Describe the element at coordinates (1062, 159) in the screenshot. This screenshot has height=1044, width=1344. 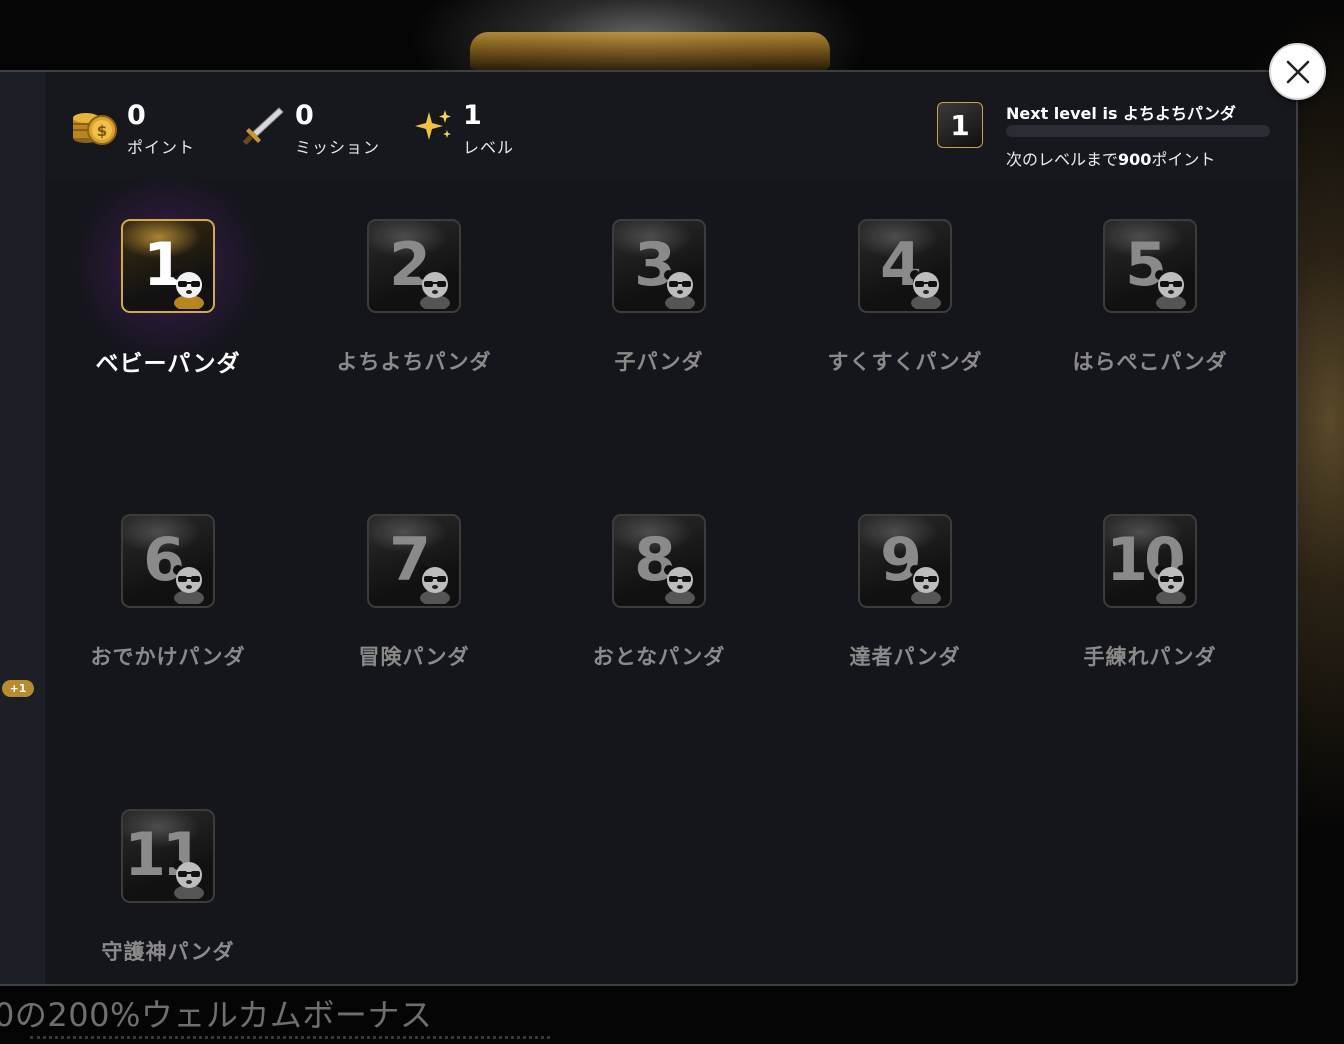
I see `next-level-sub-prefix: 次のレベルまで` at that location.